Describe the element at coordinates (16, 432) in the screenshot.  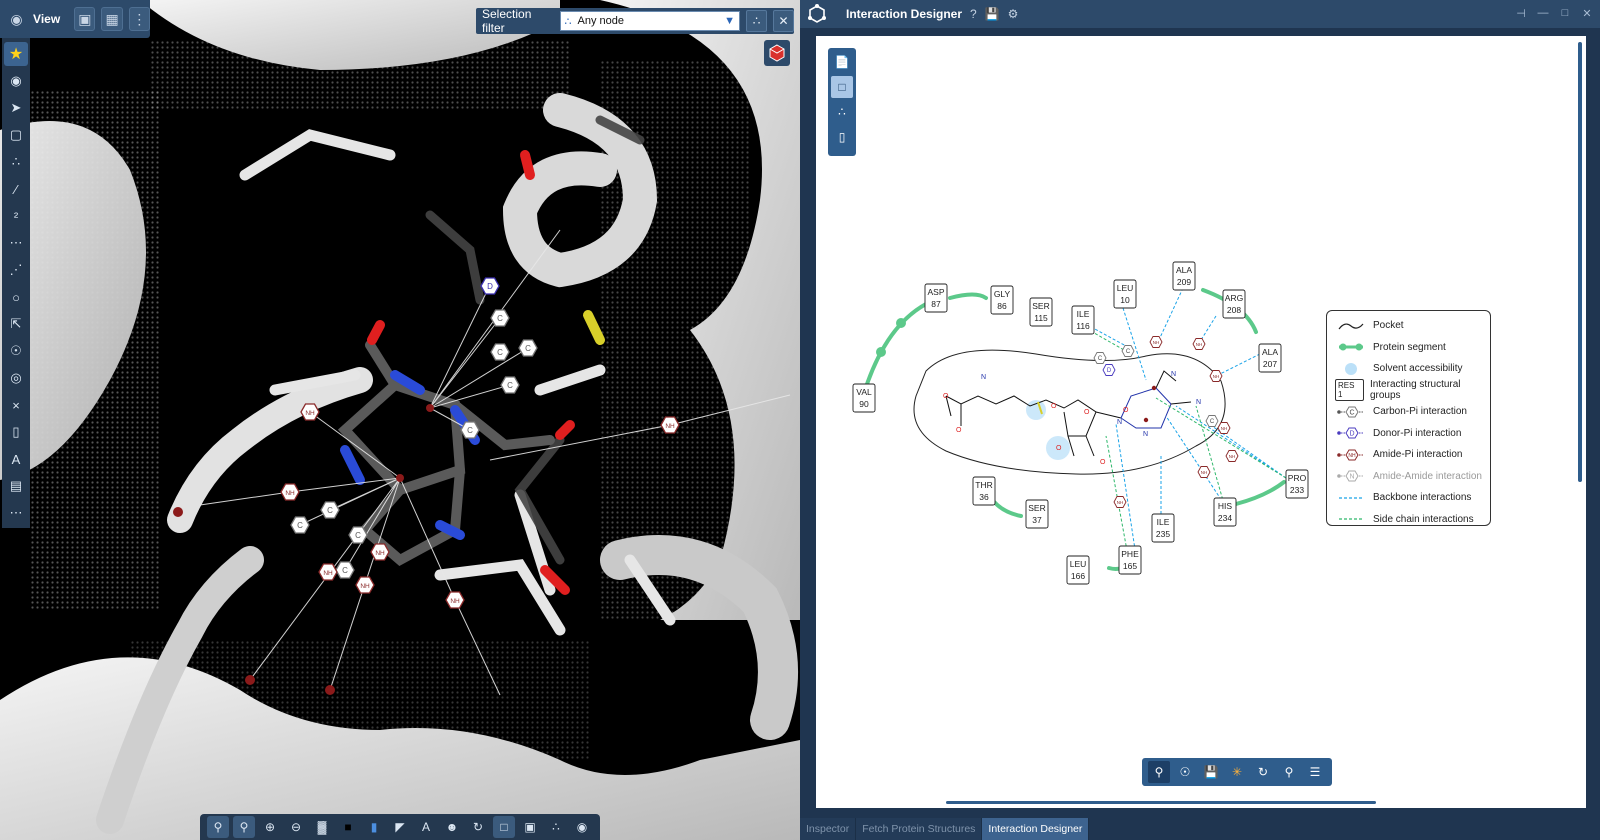
I see `eraser-icon: ▯` at that location.